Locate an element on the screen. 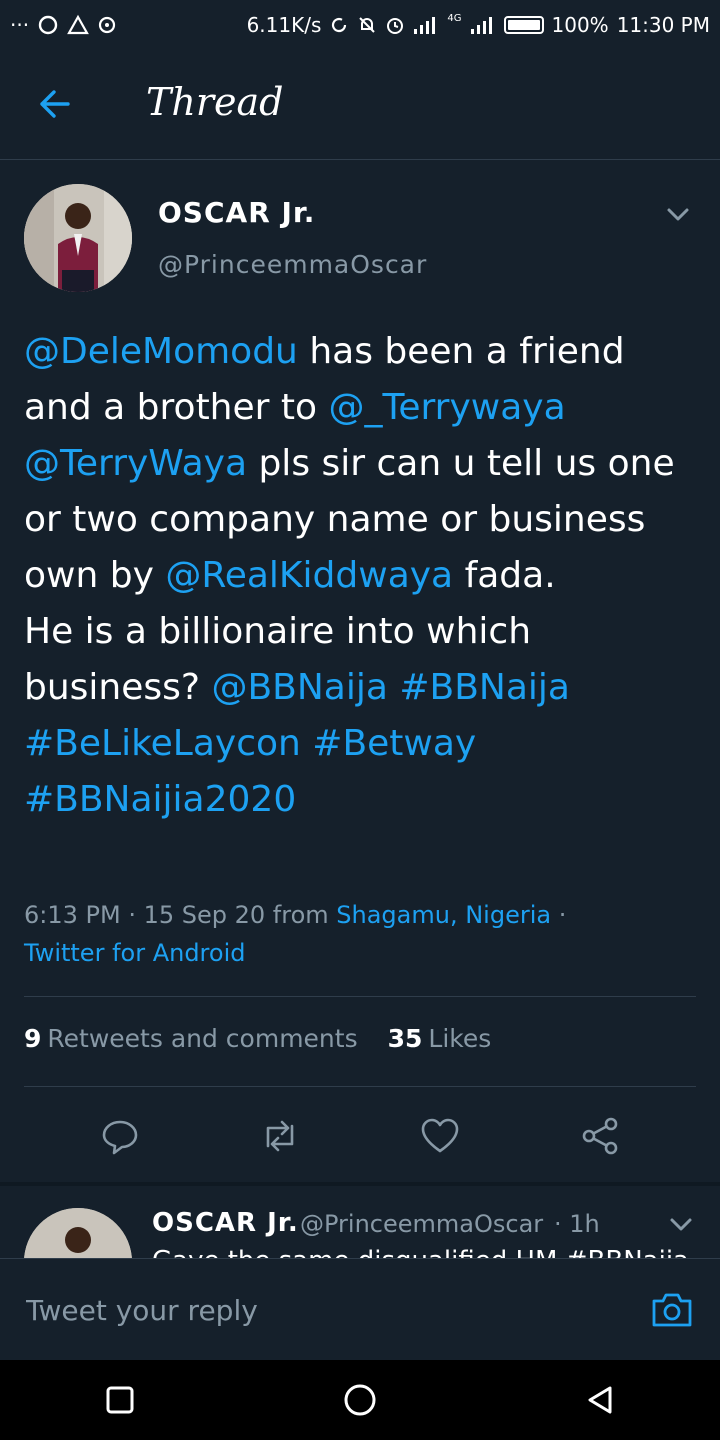  likes-label: Likes is located at coordinates (460, 1038).